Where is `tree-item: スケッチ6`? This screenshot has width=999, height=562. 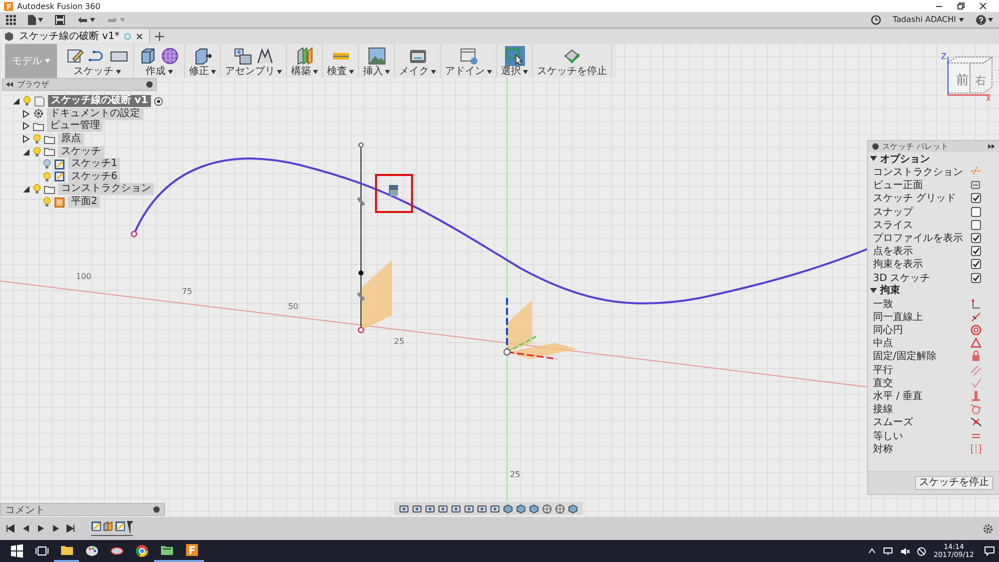
tree-item: スケッチ6 is located at coordinates (94, 176).